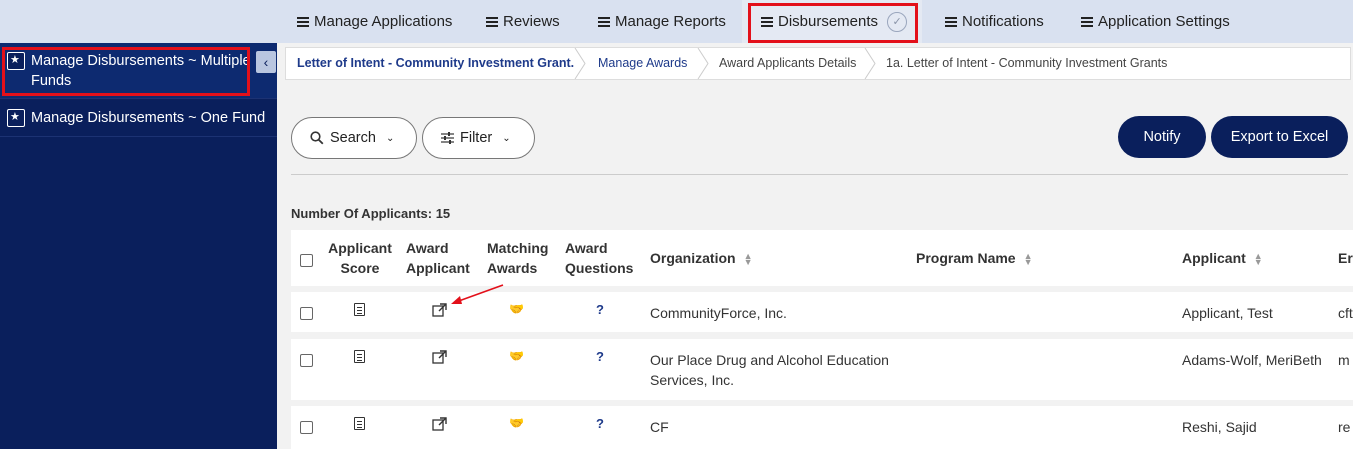  I want to click on organization-cell: CF, so click(659, 427).